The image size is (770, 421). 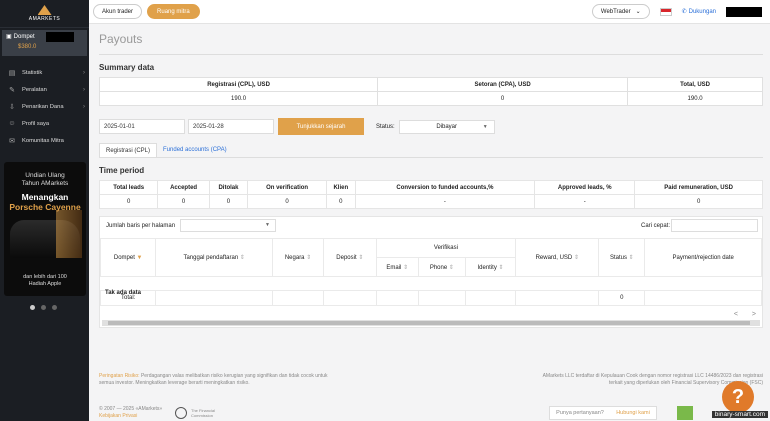 What do you see at coordinates (44, 10) in the screenshot?
I see `amarkets-logo-icon` at bounding box center [44, 10].